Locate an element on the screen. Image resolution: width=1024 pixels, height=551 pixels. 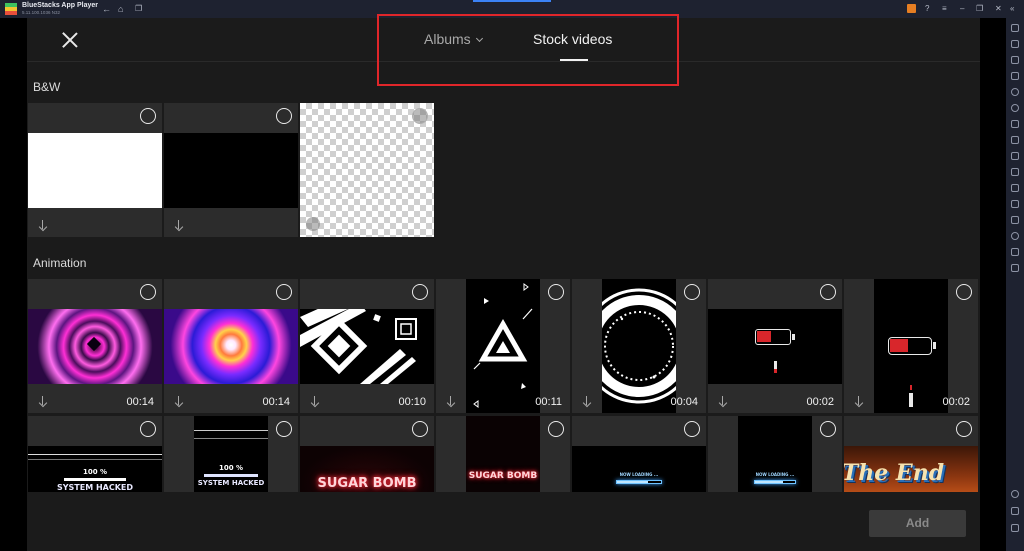
multi-instance-icon is located at coordinates (1015, 156).